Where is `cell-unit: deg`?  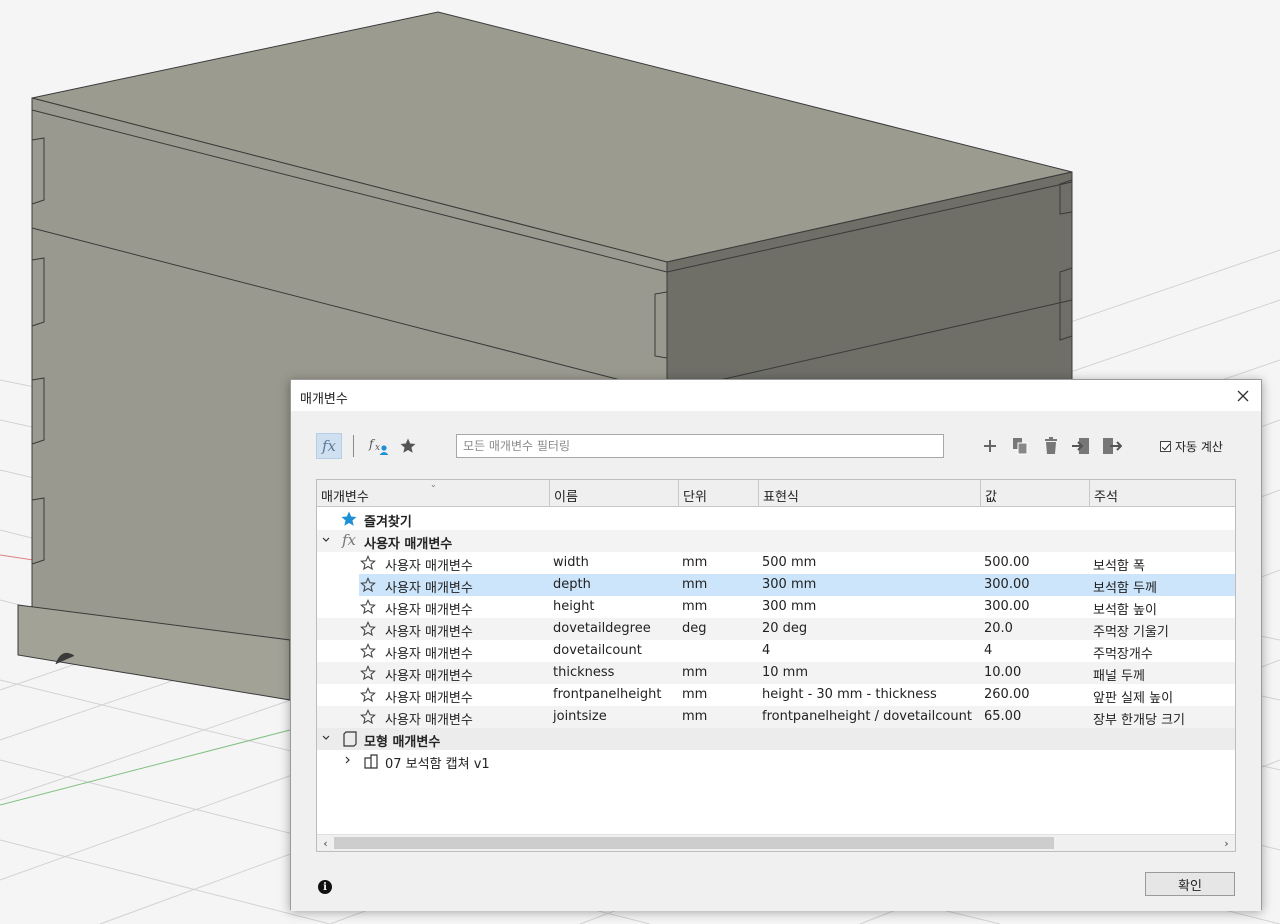 cell-unit: deg is located at coordinates (694, 628).